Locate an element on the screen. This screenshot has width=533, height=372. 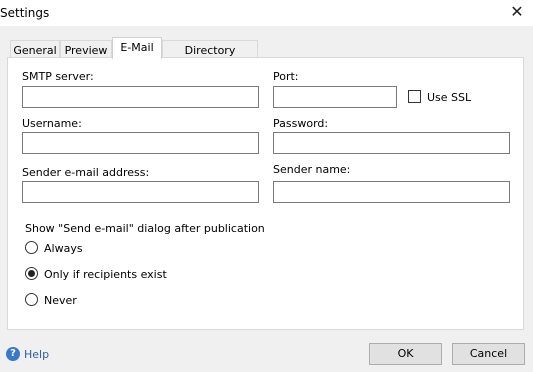
radio-never-label: Never is located at coordinates (60, 300).